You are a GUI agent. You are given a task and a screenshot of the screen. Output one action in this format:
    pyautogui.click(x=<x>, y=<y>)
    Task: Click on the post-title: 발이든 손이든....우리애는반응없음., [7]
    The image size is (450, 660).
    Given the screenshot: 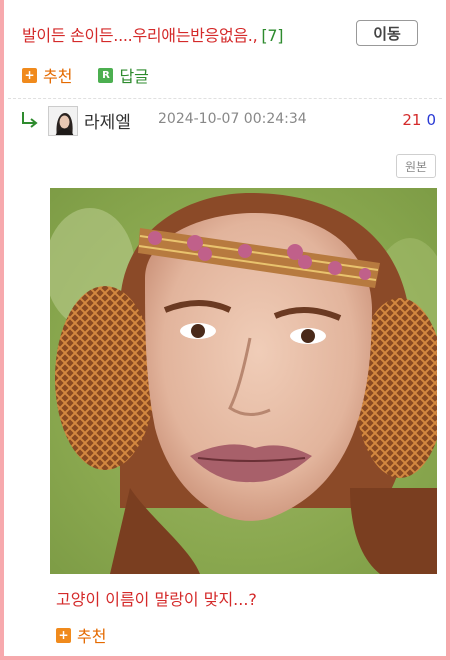 What is the action you would take?
    pyautogui.click(x=152, y=34)
    